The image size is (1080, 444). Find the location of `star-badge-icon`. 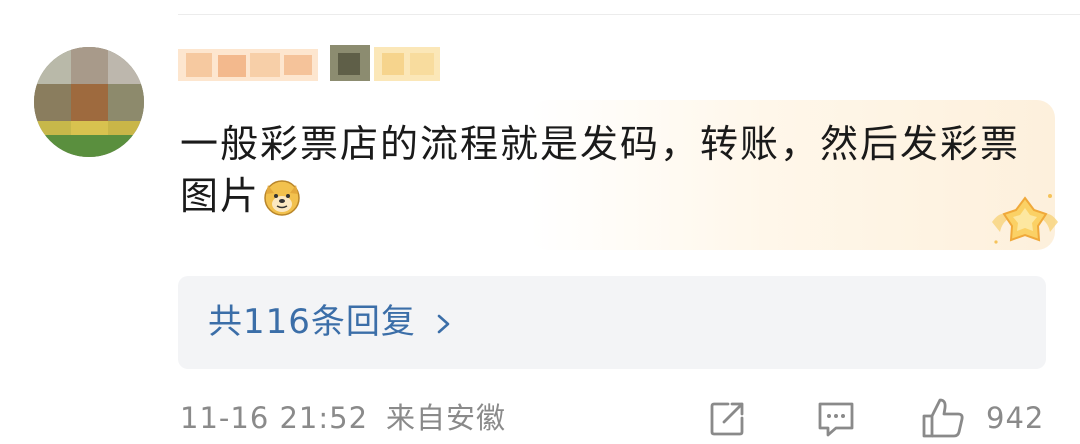

star-badge-icon is located at coordinates (1025, 221).